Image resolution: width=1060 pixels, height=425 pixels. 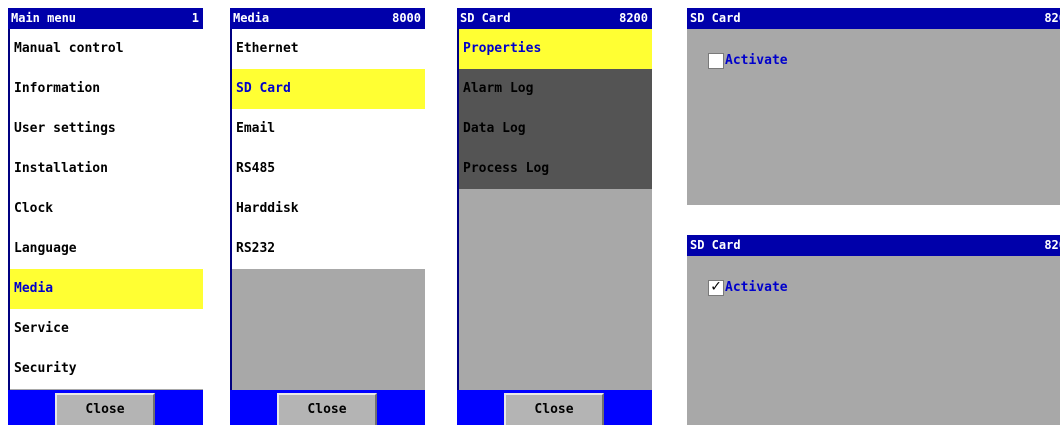 I want to click on activate-checkbox, so click(x=716, y=61).